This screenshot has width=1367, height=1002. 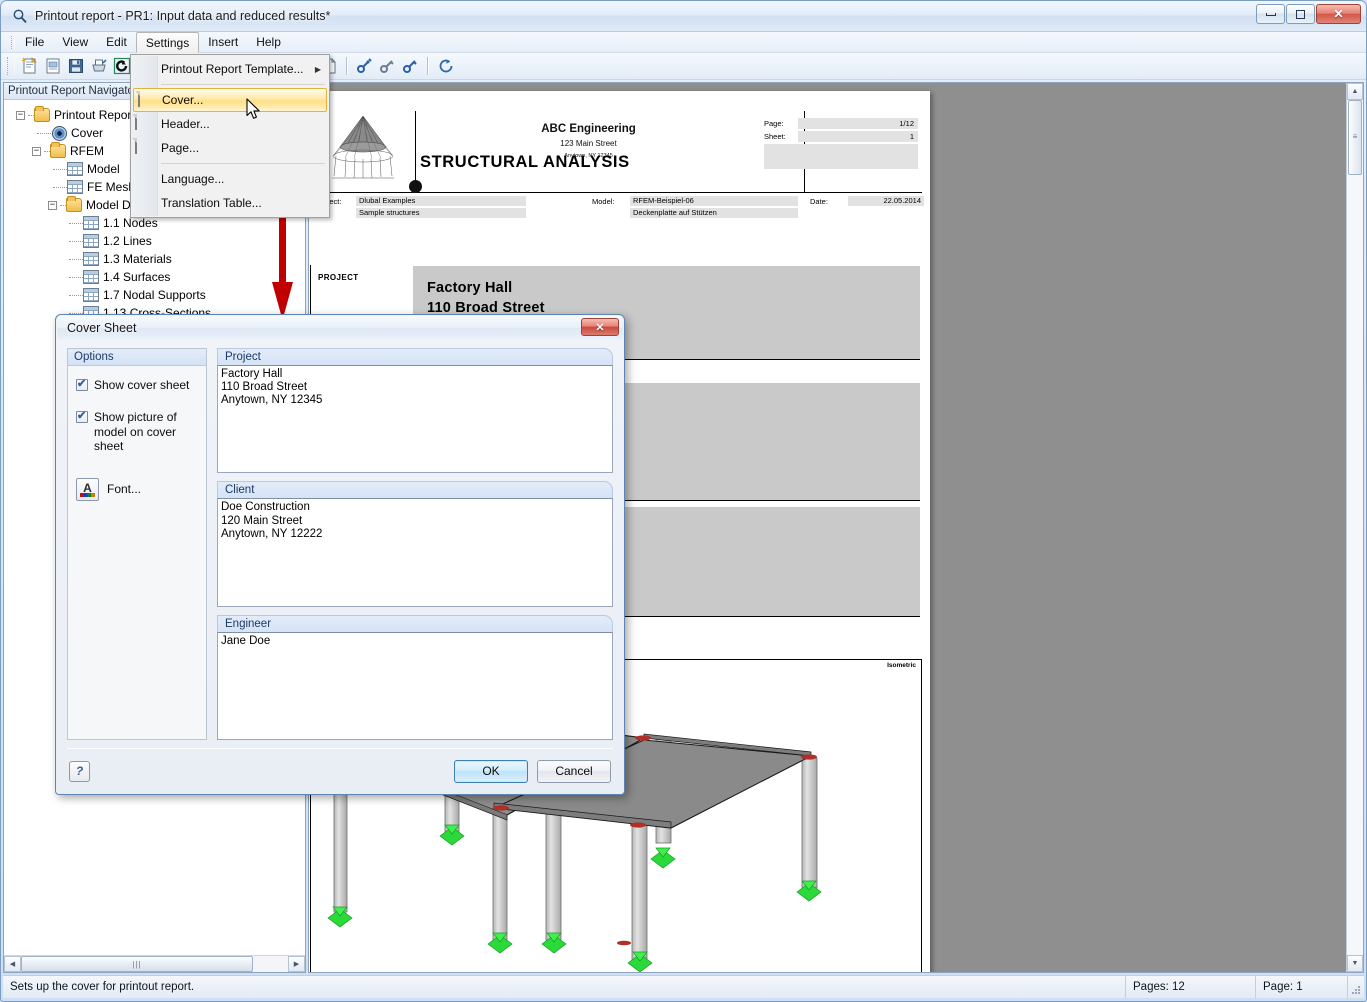 I want to click on submenu-arrow-icon: ▶, so click(x=317, y=69).